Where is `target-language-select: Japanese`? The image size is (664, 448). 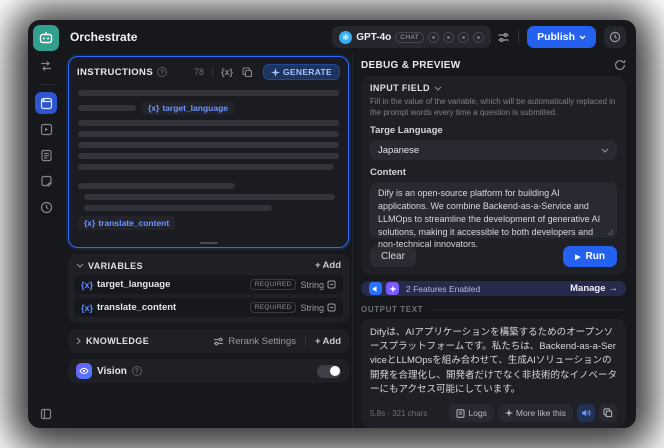
target-language-select: Japanese is located at coordinates (493, 150).